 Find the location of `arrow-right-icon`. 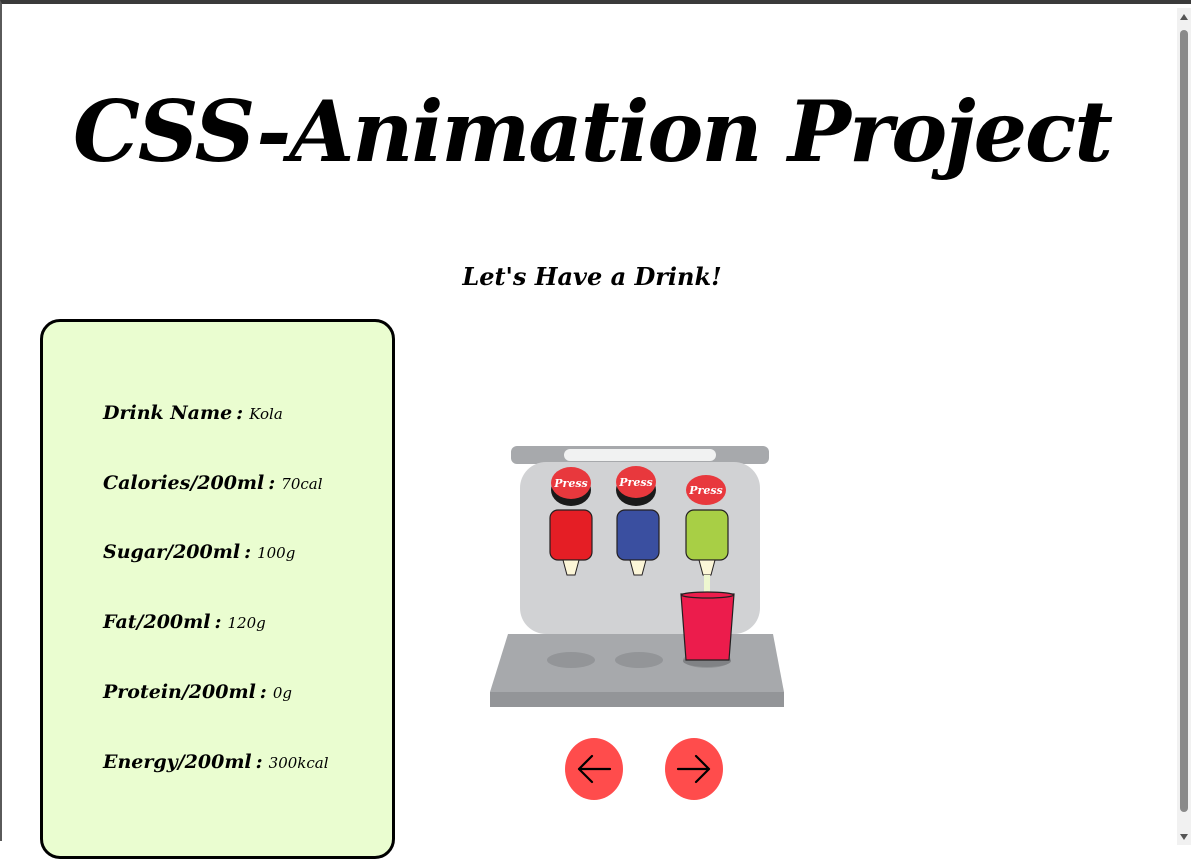

arrow-right-icon is located at coordinates (693, 769).